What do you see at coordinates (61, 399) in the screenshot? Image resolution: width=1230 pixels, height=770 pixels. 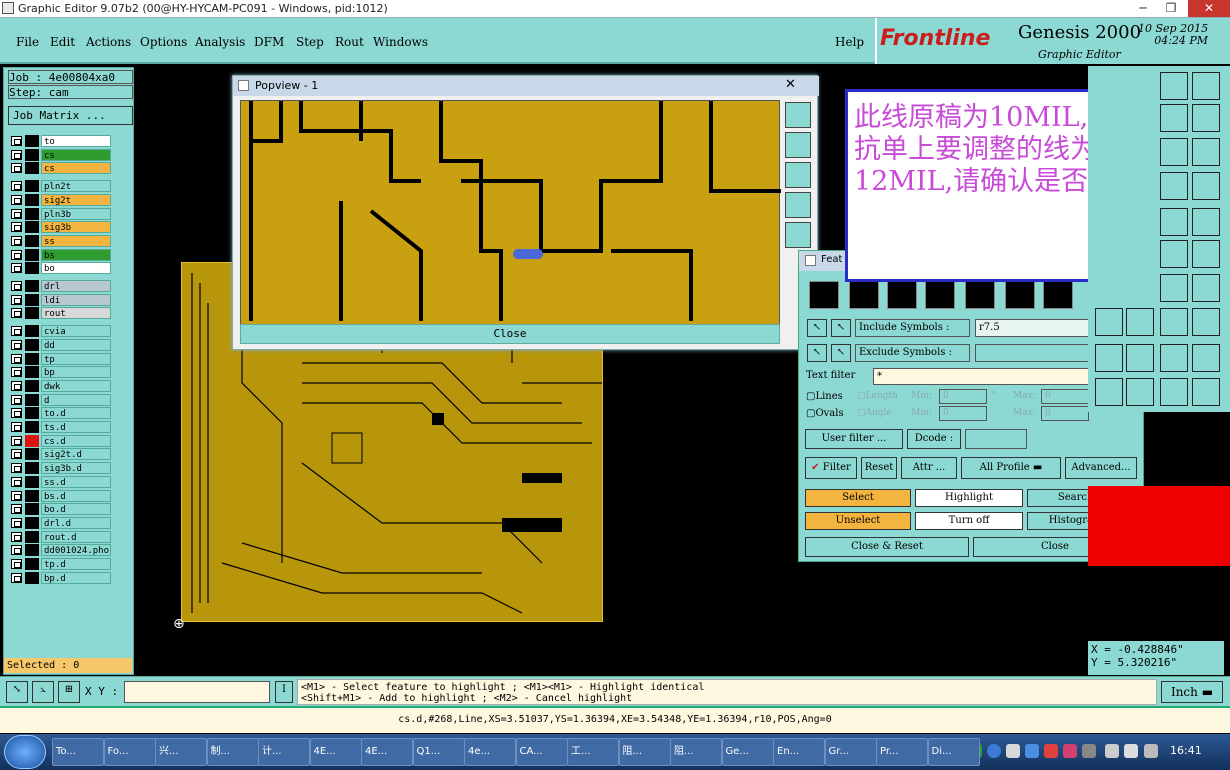 I see `layer-row: d` at bounding box center [61, 399].